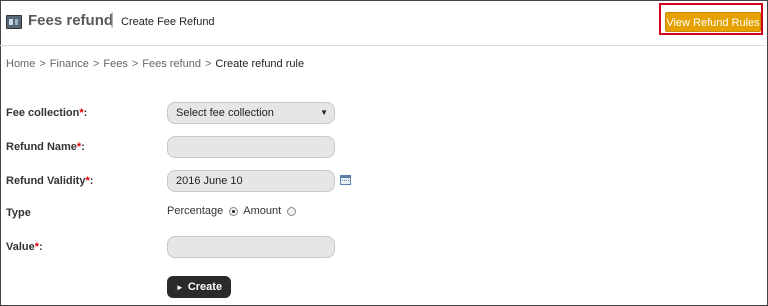  I want to click on value-input, so click(251, 247).